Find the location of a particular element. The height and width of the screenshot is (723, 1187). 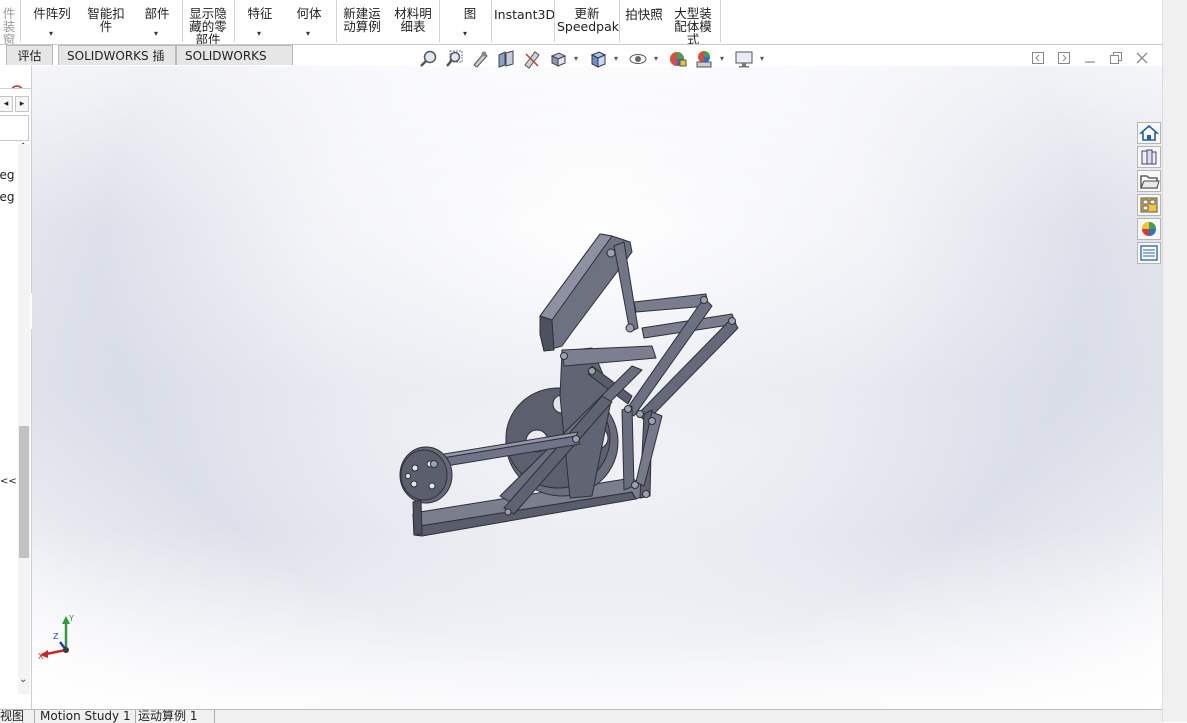

window-right-edge is located at coordinates (1174, 361).